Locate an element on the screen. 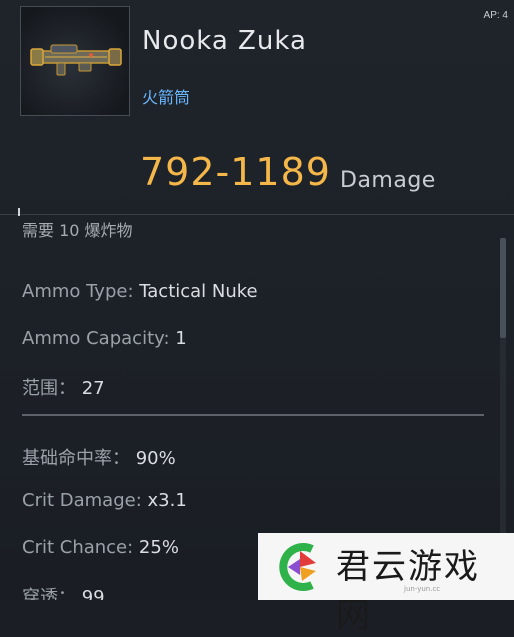 This screenshot has width=514, height=637. action-points-label: AP: 4 is located at coordinates (495, 15).